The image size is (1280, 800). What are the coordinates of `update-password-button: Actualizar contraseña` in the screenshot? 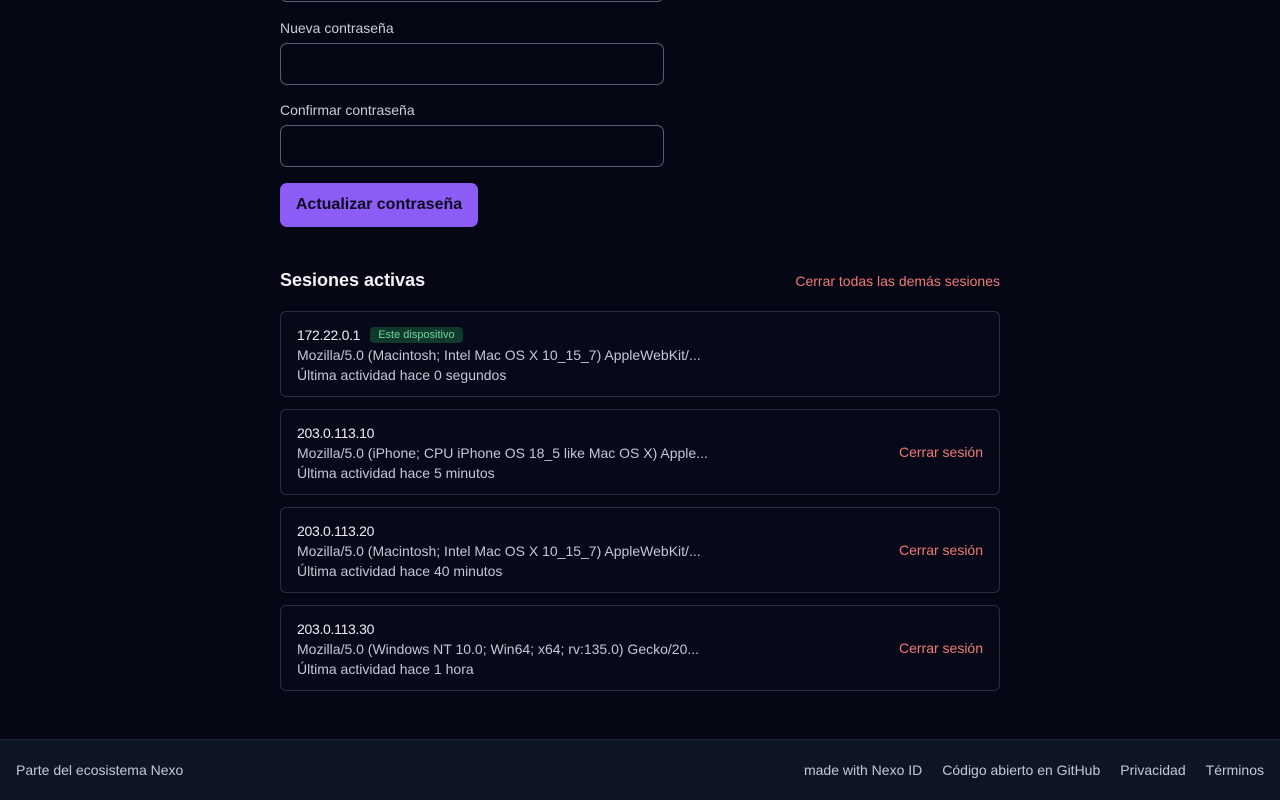 It's located at (379, 205).